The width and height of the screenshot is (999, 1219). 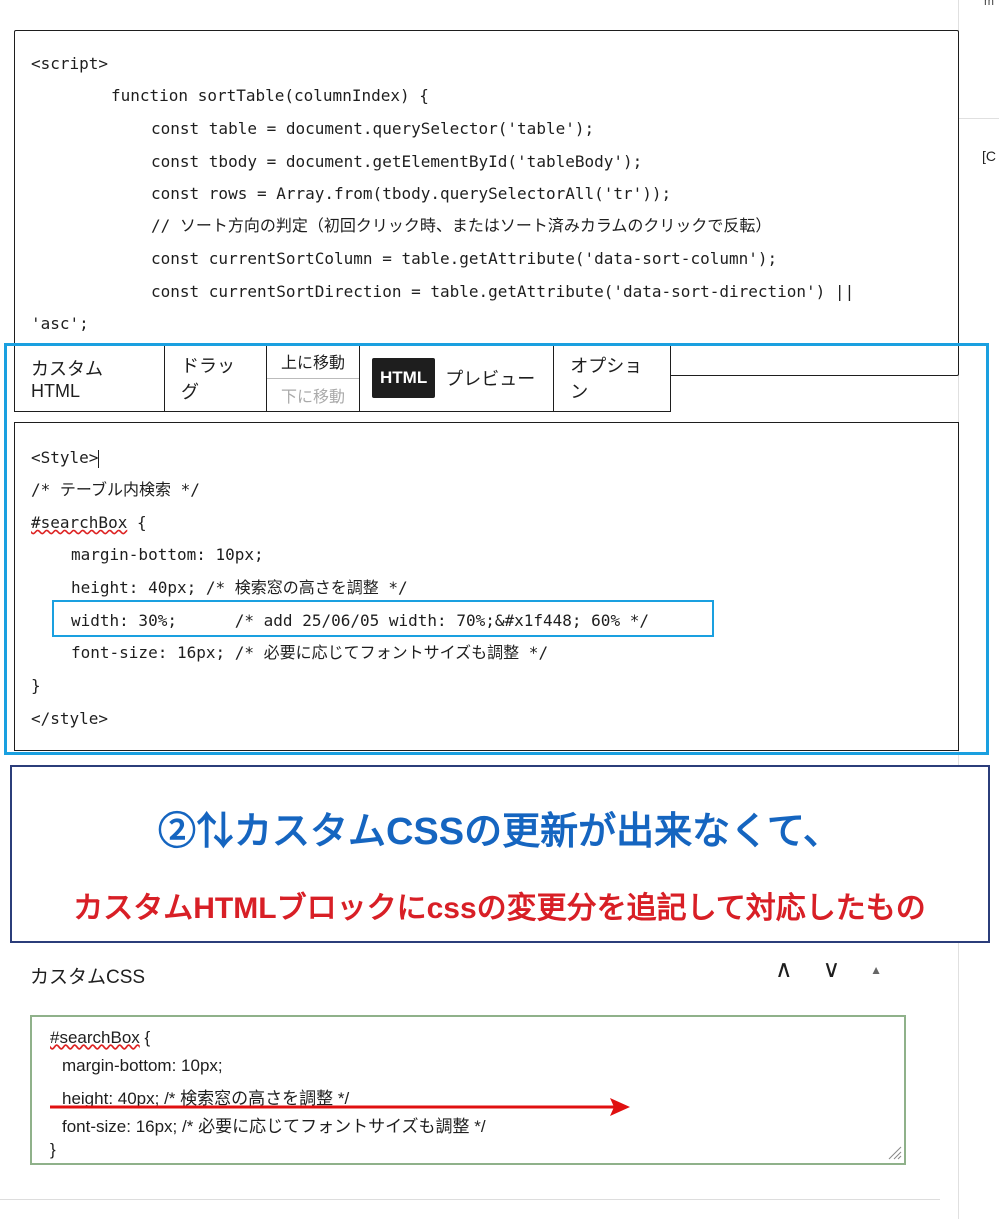 What do you see at coordinates (383, 618) in the screenshot?
I see `line-highlight-frame` at bounding box center [383, 618].